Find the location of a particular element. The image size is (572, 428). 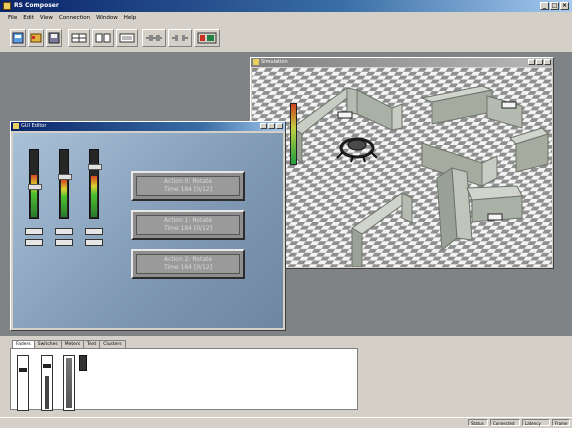

menu-edit: Edit is located at coordinates (28, 18).